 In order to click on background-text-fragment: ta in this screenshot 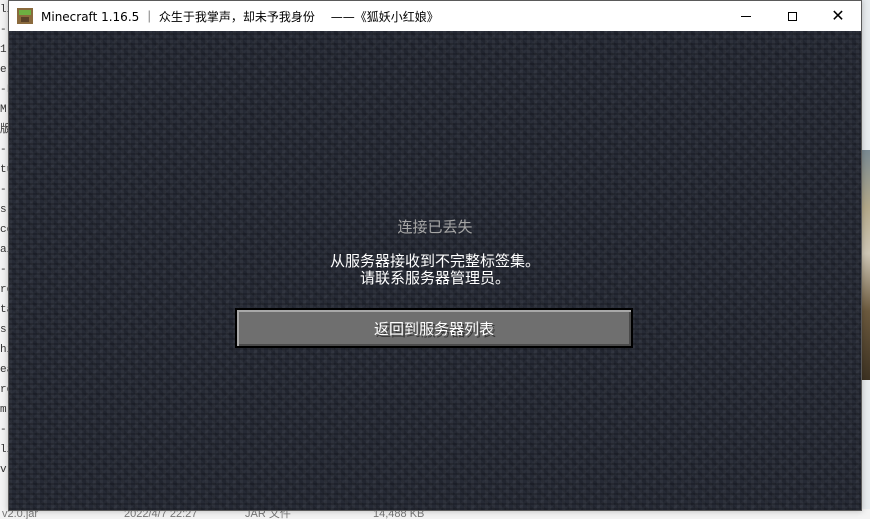, I will do `click(4, 310)`.